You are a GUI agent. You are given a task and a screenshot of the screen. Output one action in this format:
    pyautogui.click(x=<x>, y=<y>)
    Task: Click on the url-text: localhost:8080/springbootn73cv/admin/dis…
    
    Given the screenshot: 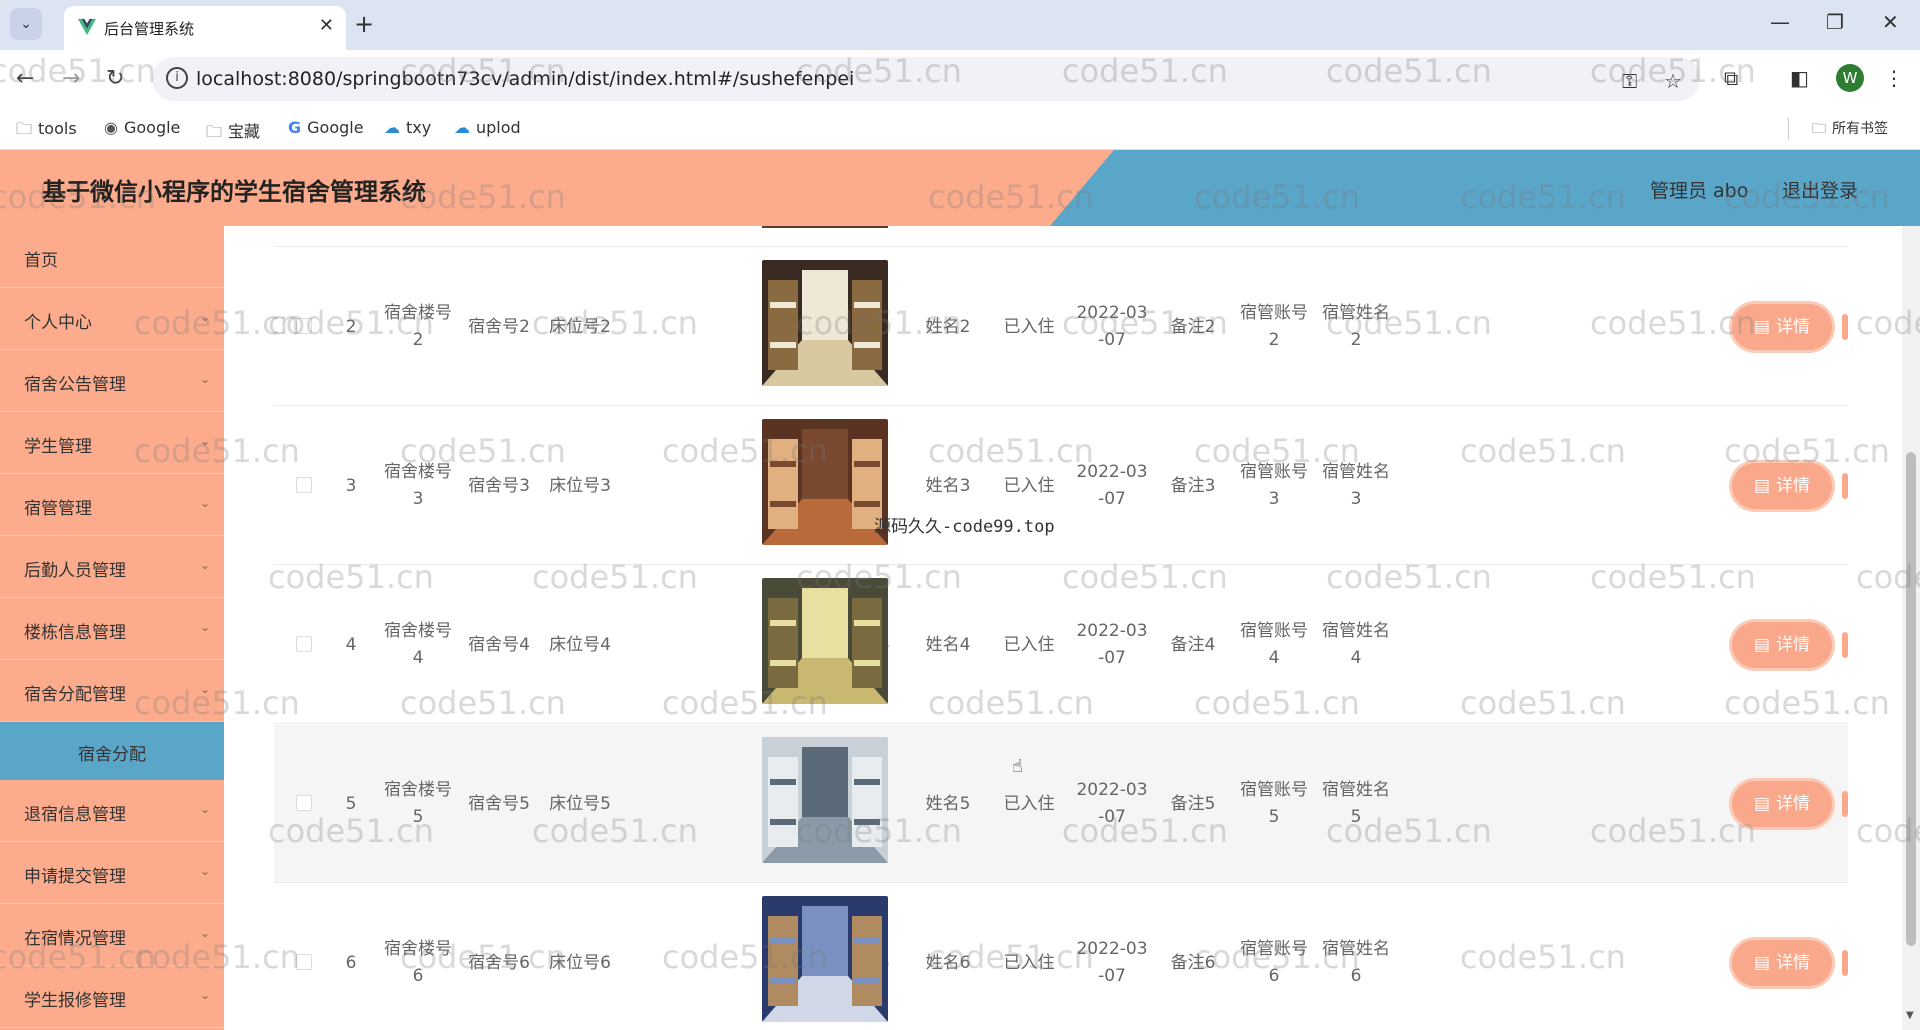 What is the action you would take?
    pyautogui.click(x=525, y=79)
    